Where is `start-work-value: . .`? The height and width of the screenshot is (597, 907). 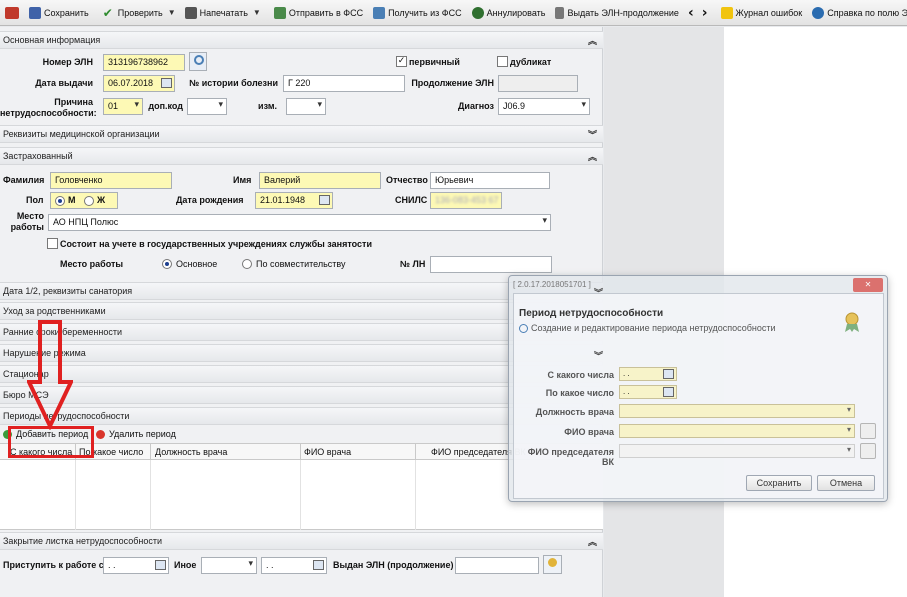 start-work-value: . . is located at coordinates (112, 565).